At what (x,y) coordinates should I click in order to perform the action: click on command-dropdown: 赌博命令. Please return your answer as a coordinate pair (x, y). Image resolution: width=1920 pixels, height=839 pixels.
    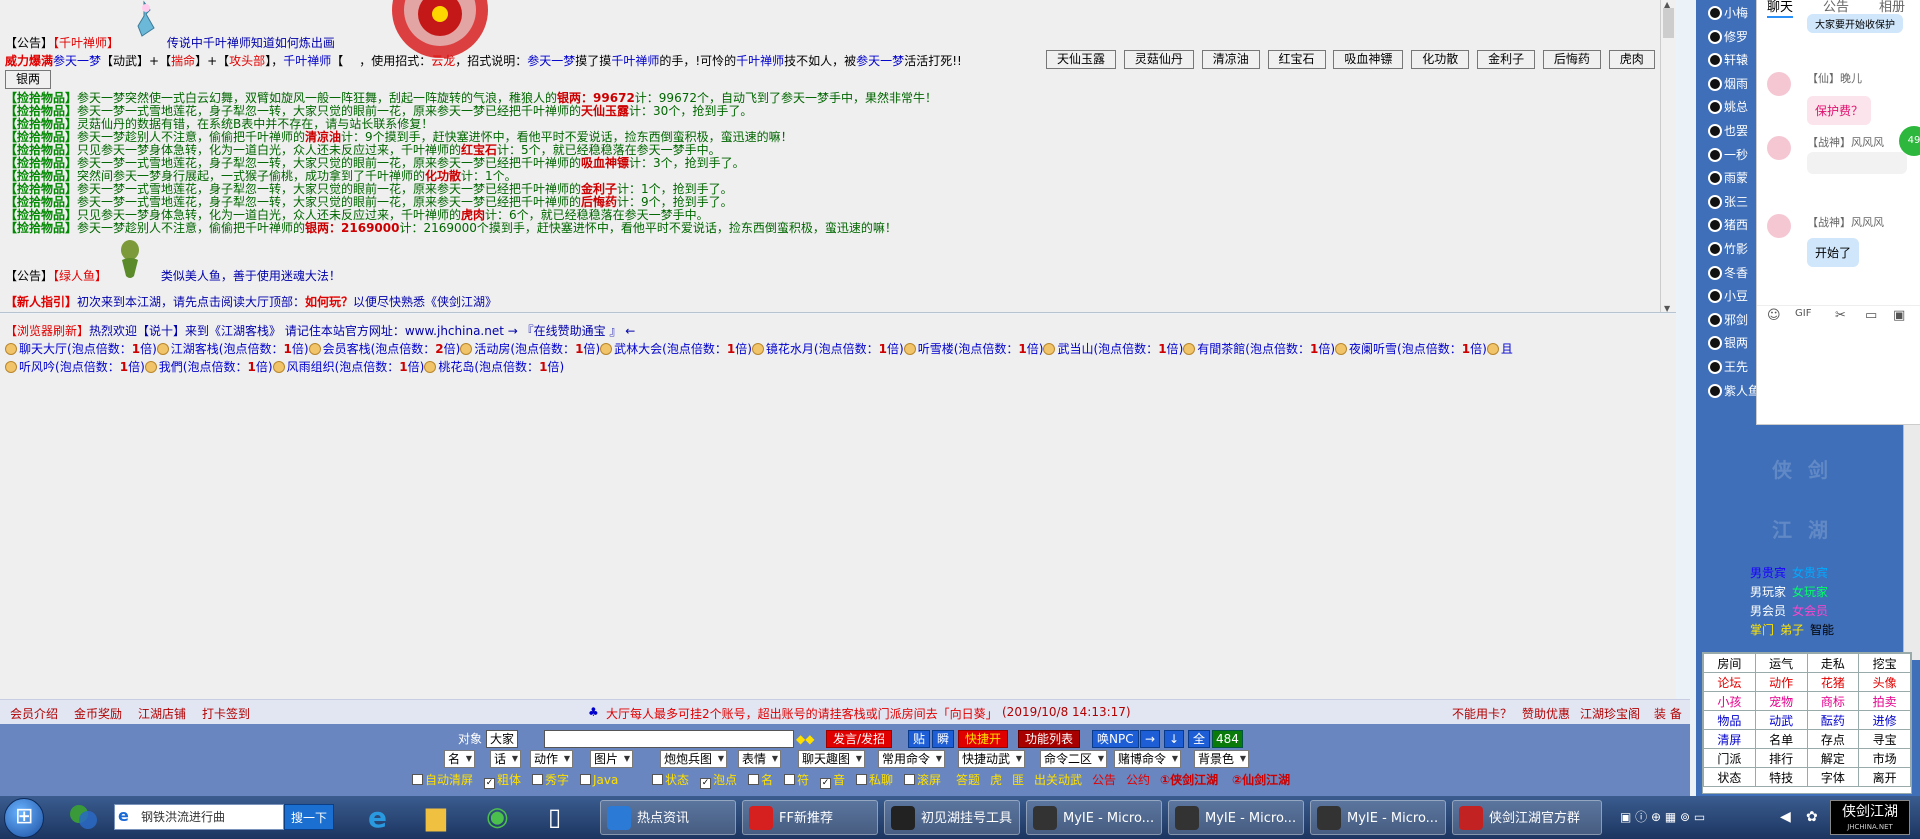
    Looking at the image, I should click on (1148, 759).